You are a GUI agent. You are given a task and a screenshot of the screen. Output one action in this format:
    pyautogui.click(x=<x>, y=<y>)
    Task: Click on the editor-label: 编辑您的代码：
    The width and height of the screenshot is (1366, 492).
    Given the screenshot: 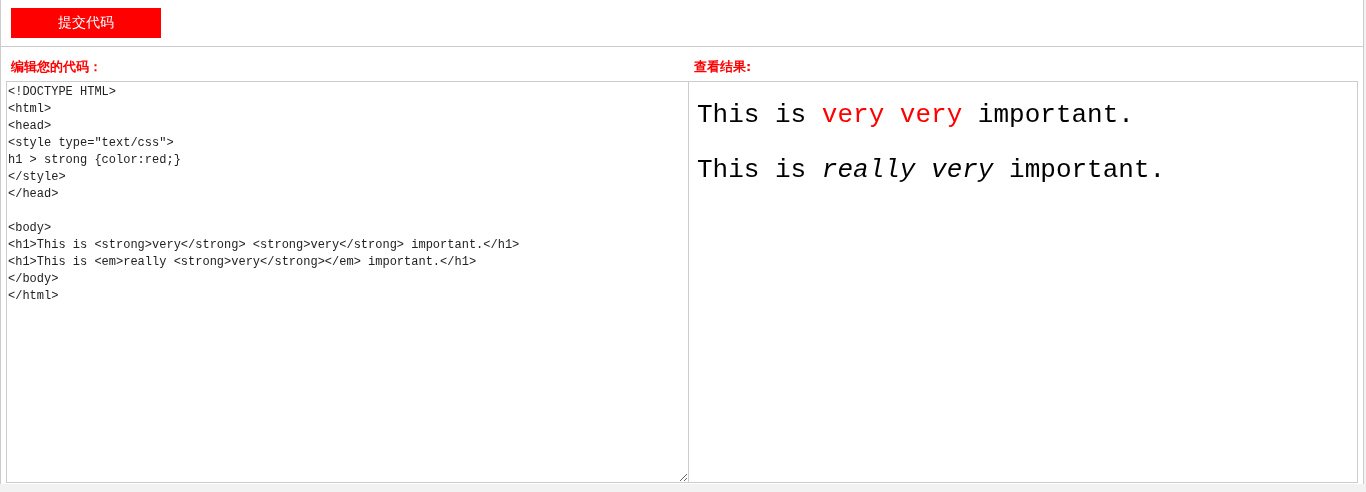 What is the action you would take?
    pyautogui.click(x=56, y=67)
    